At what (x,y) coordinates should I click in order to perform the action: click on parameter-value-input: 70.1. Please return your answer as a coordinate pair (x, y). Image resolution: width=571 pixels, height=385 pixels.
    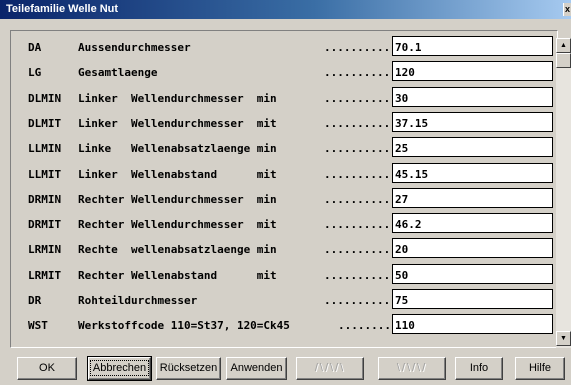
    Looking at the image, I should click on (472, 46).